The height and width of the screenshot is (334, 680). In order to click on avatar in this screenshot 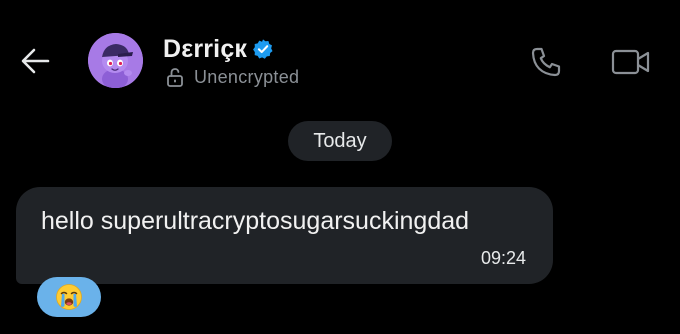, I will do `click(115, 60)`.